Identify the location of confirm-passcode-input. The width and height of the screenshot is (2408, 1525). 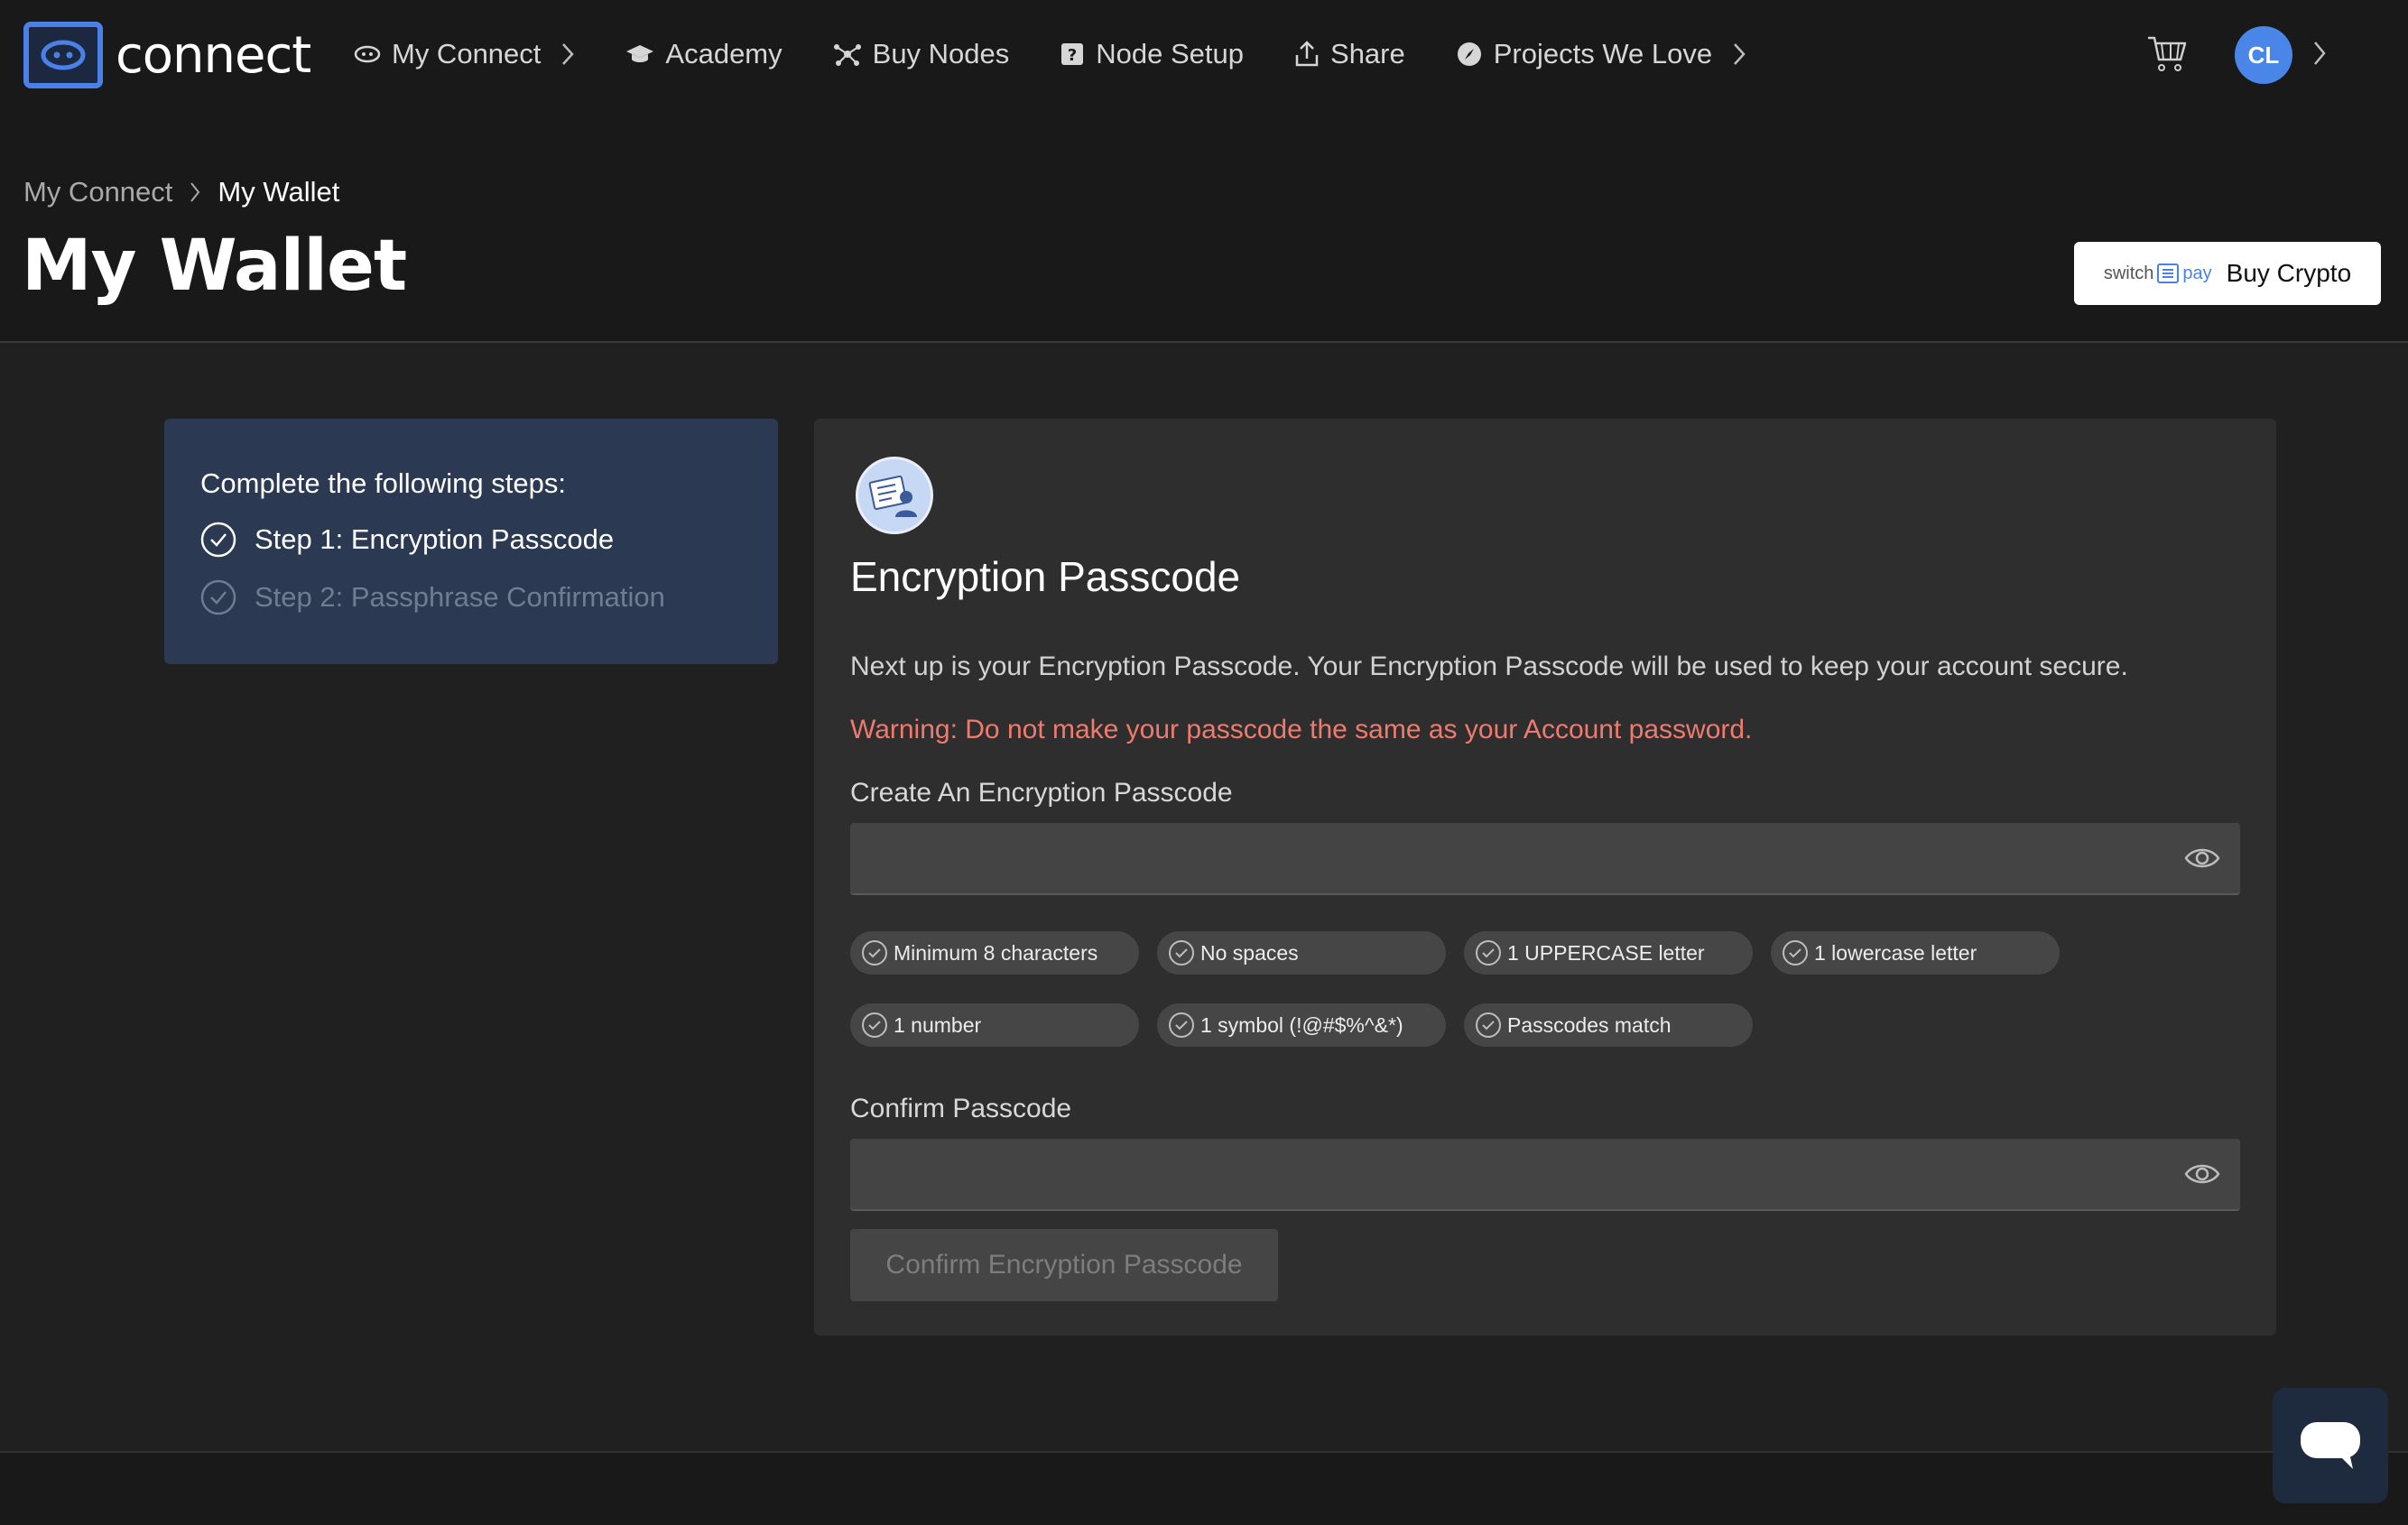
(1545, 1175).